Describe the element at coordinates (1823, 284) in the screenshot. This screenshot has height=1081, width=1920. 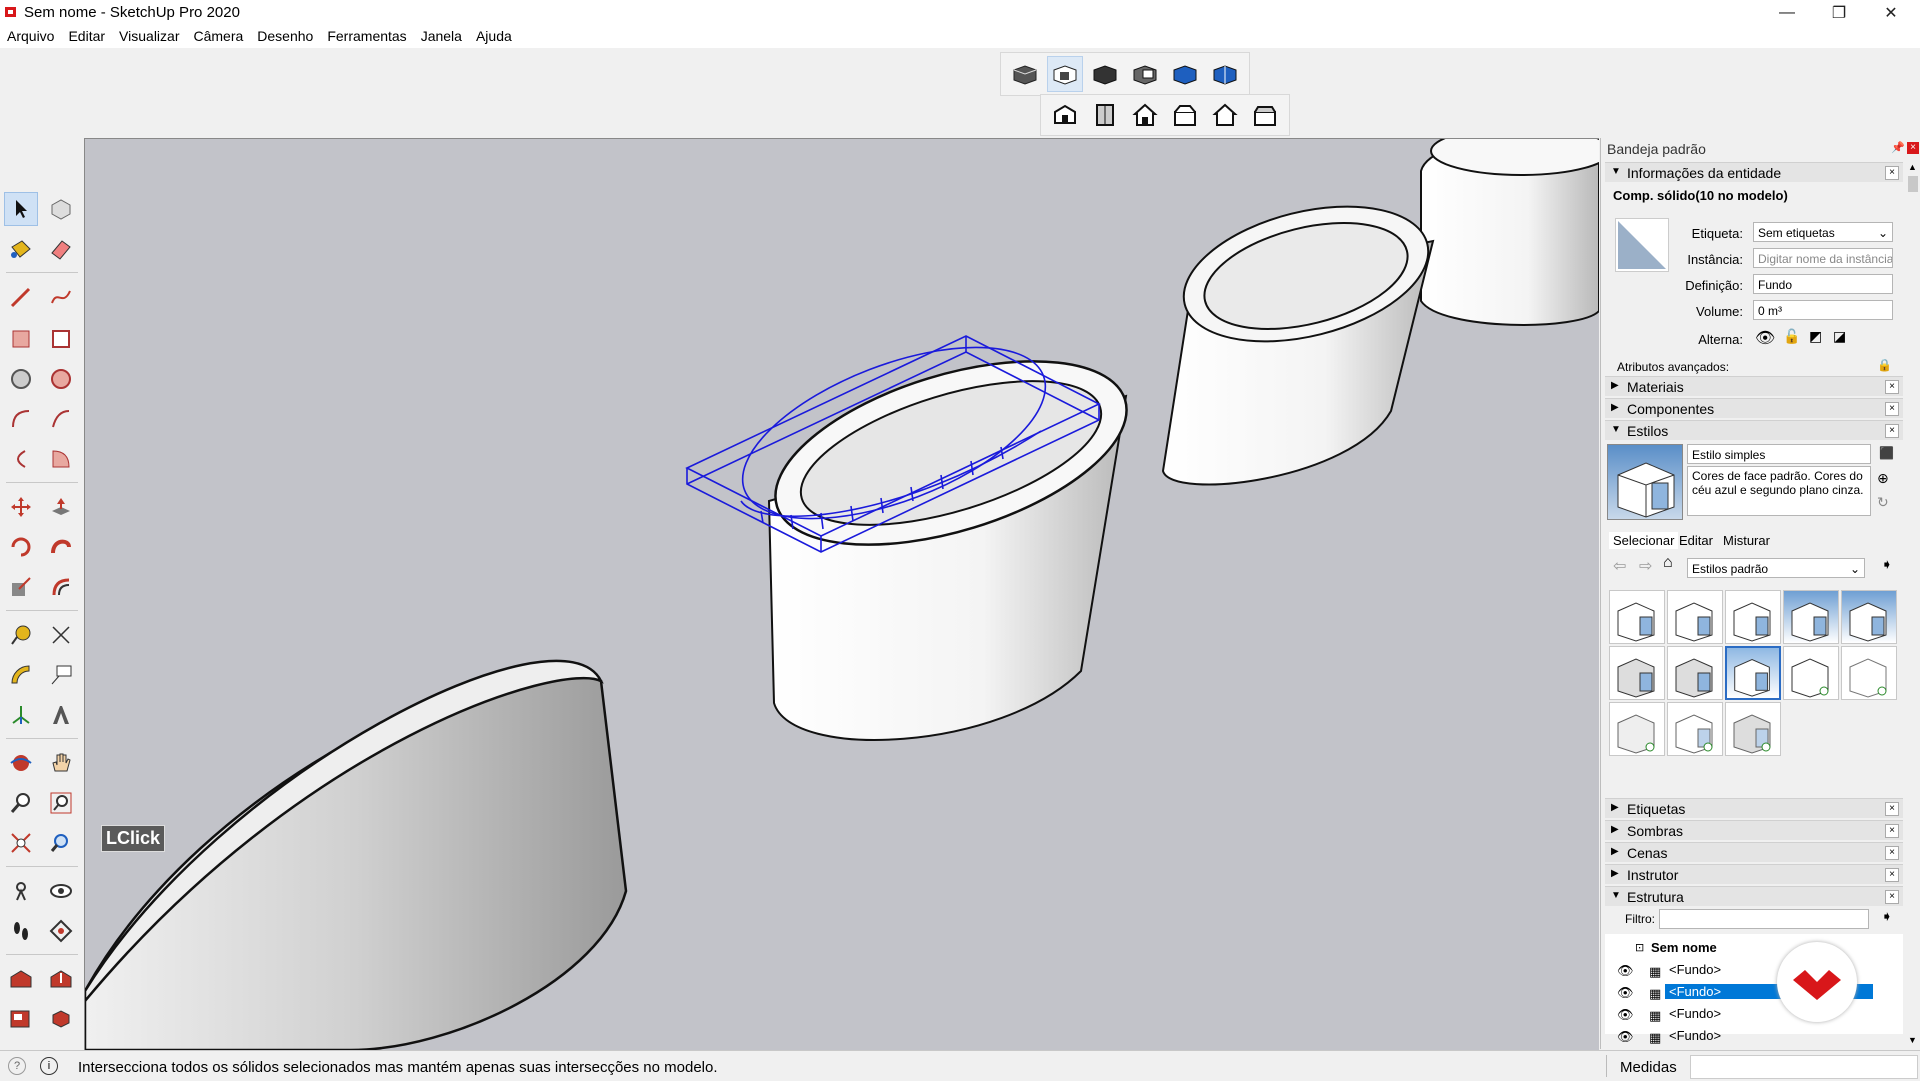
I see `definition-input: Fundo` at that location.